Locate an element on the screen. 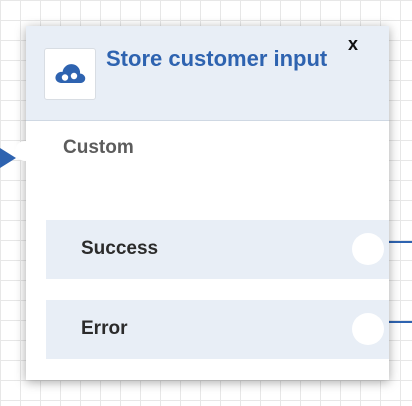  branch-success: Success is located at coordinates (217, 249).